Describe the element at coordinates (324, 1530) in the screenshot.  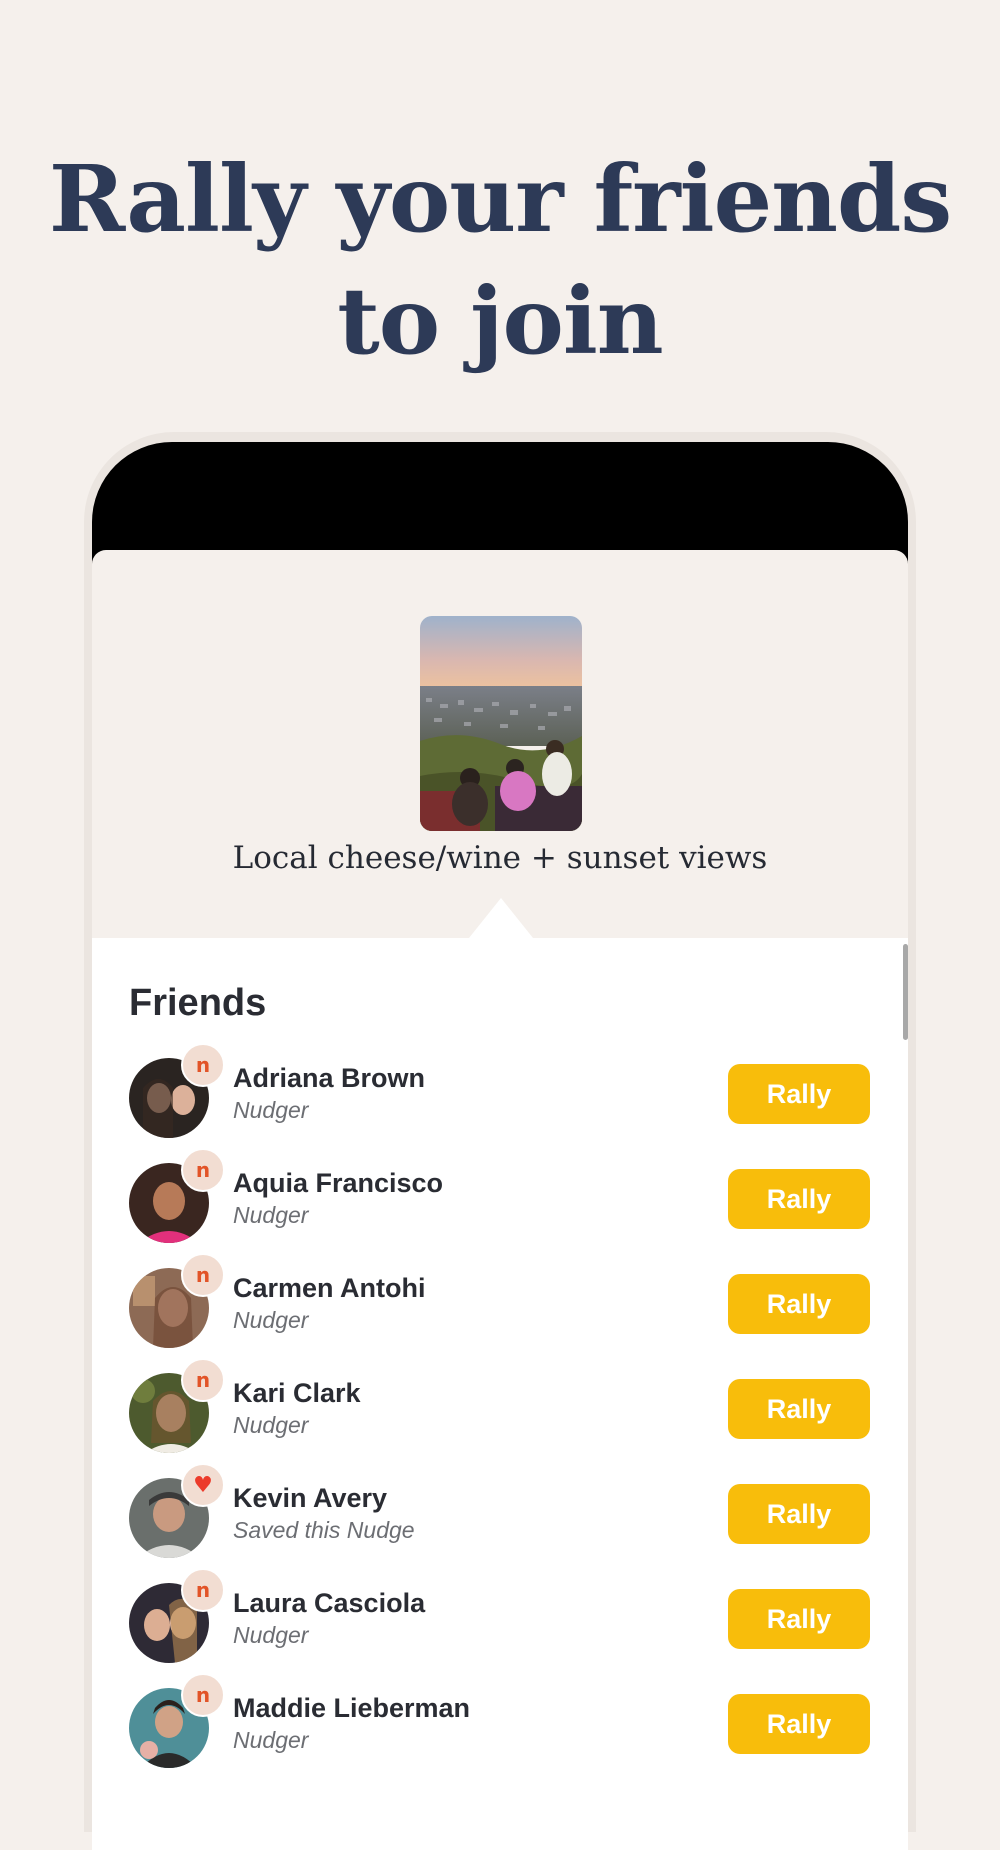
I see `friend-status: Saved this Nudge` at that location.